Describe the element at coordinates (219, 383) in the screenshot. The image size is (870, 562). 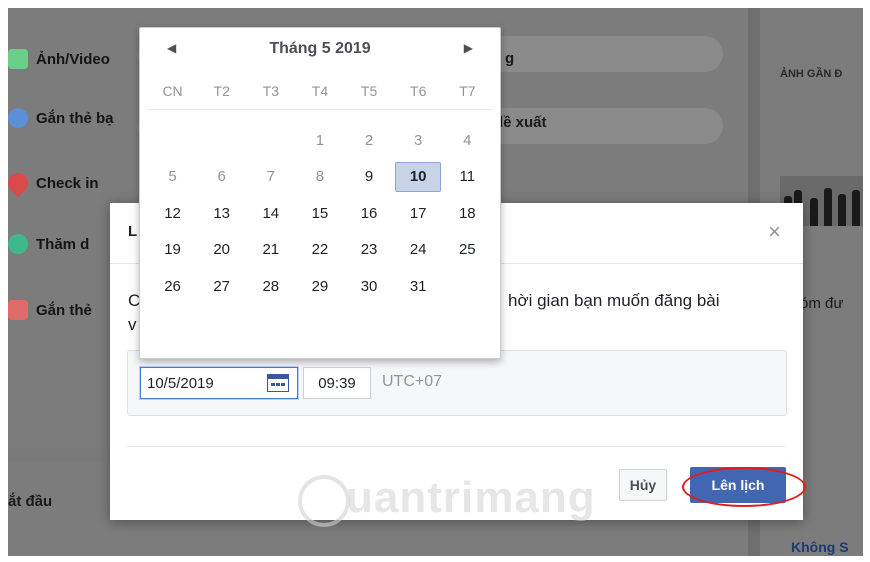
I see `date-field: 10/5/2019` at that location.